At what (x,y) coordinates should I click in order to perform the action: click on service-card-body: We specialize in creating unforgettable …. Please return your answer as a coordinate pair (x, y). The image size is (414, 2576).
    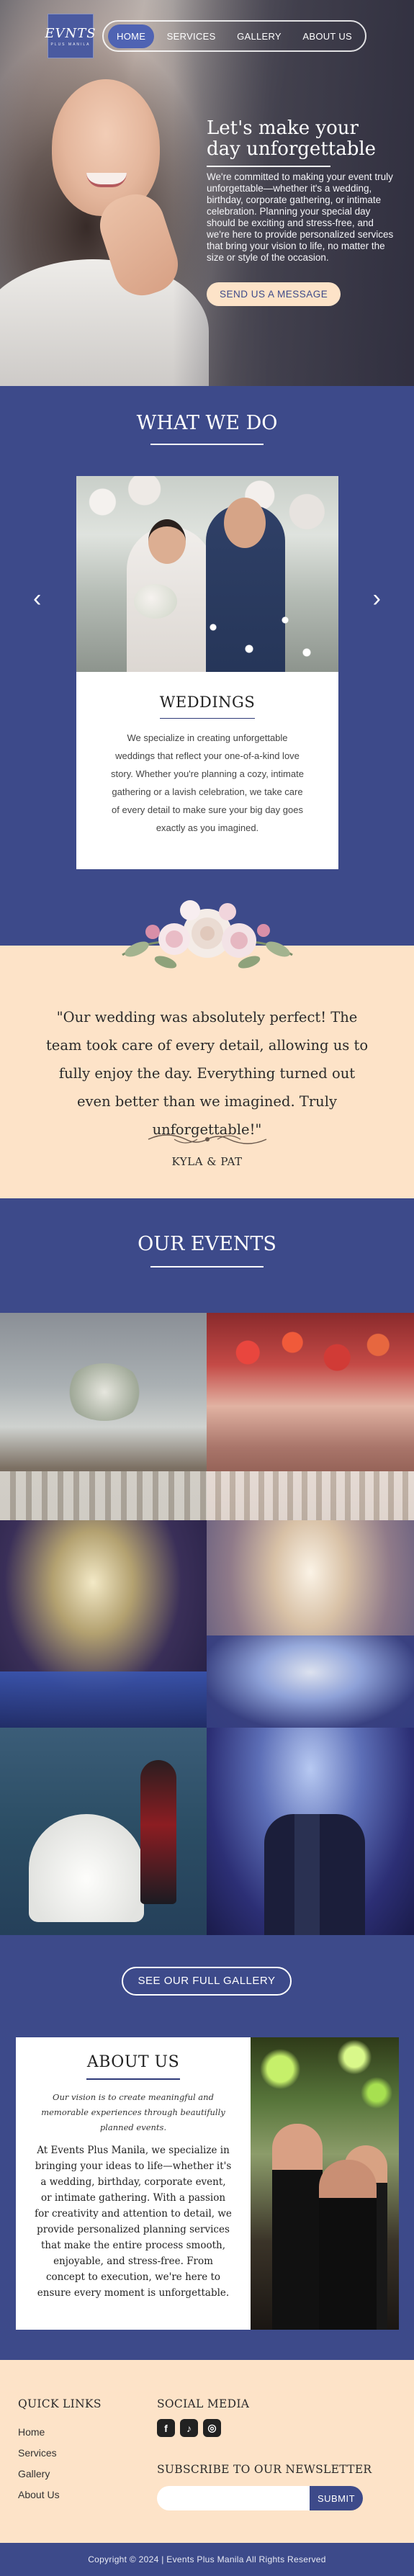
    Looking at the image, I should click on (207, 782).